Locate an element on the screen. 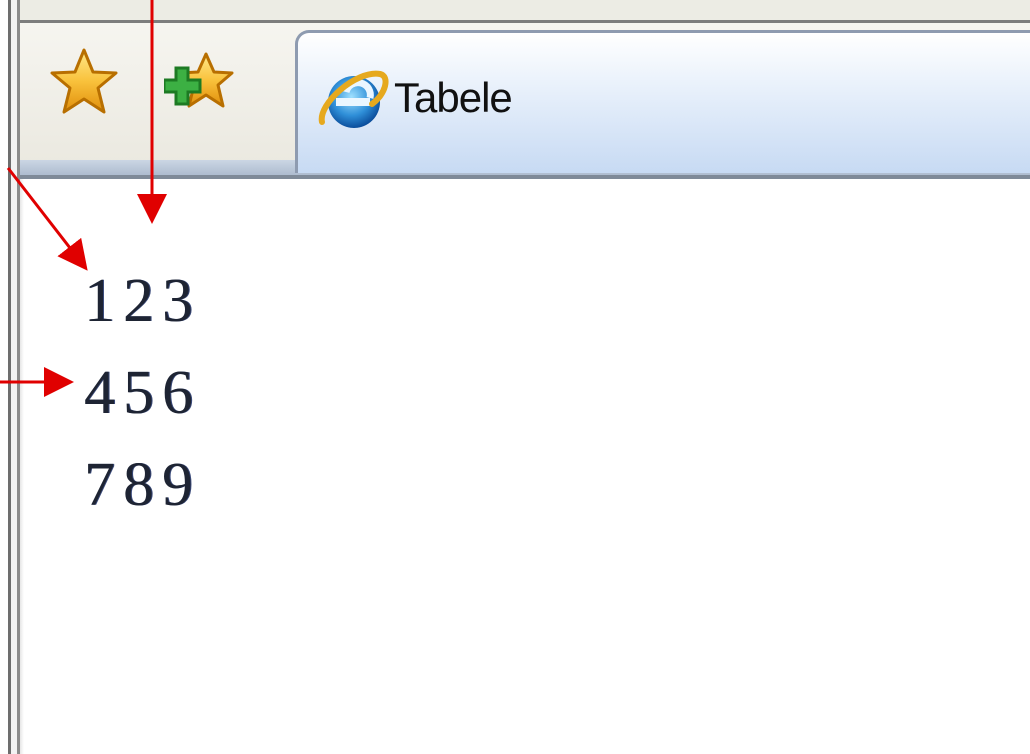 This screenshot has width=1030, height=754. table-row: 1 2 3 is located at coordinates (142, 301).